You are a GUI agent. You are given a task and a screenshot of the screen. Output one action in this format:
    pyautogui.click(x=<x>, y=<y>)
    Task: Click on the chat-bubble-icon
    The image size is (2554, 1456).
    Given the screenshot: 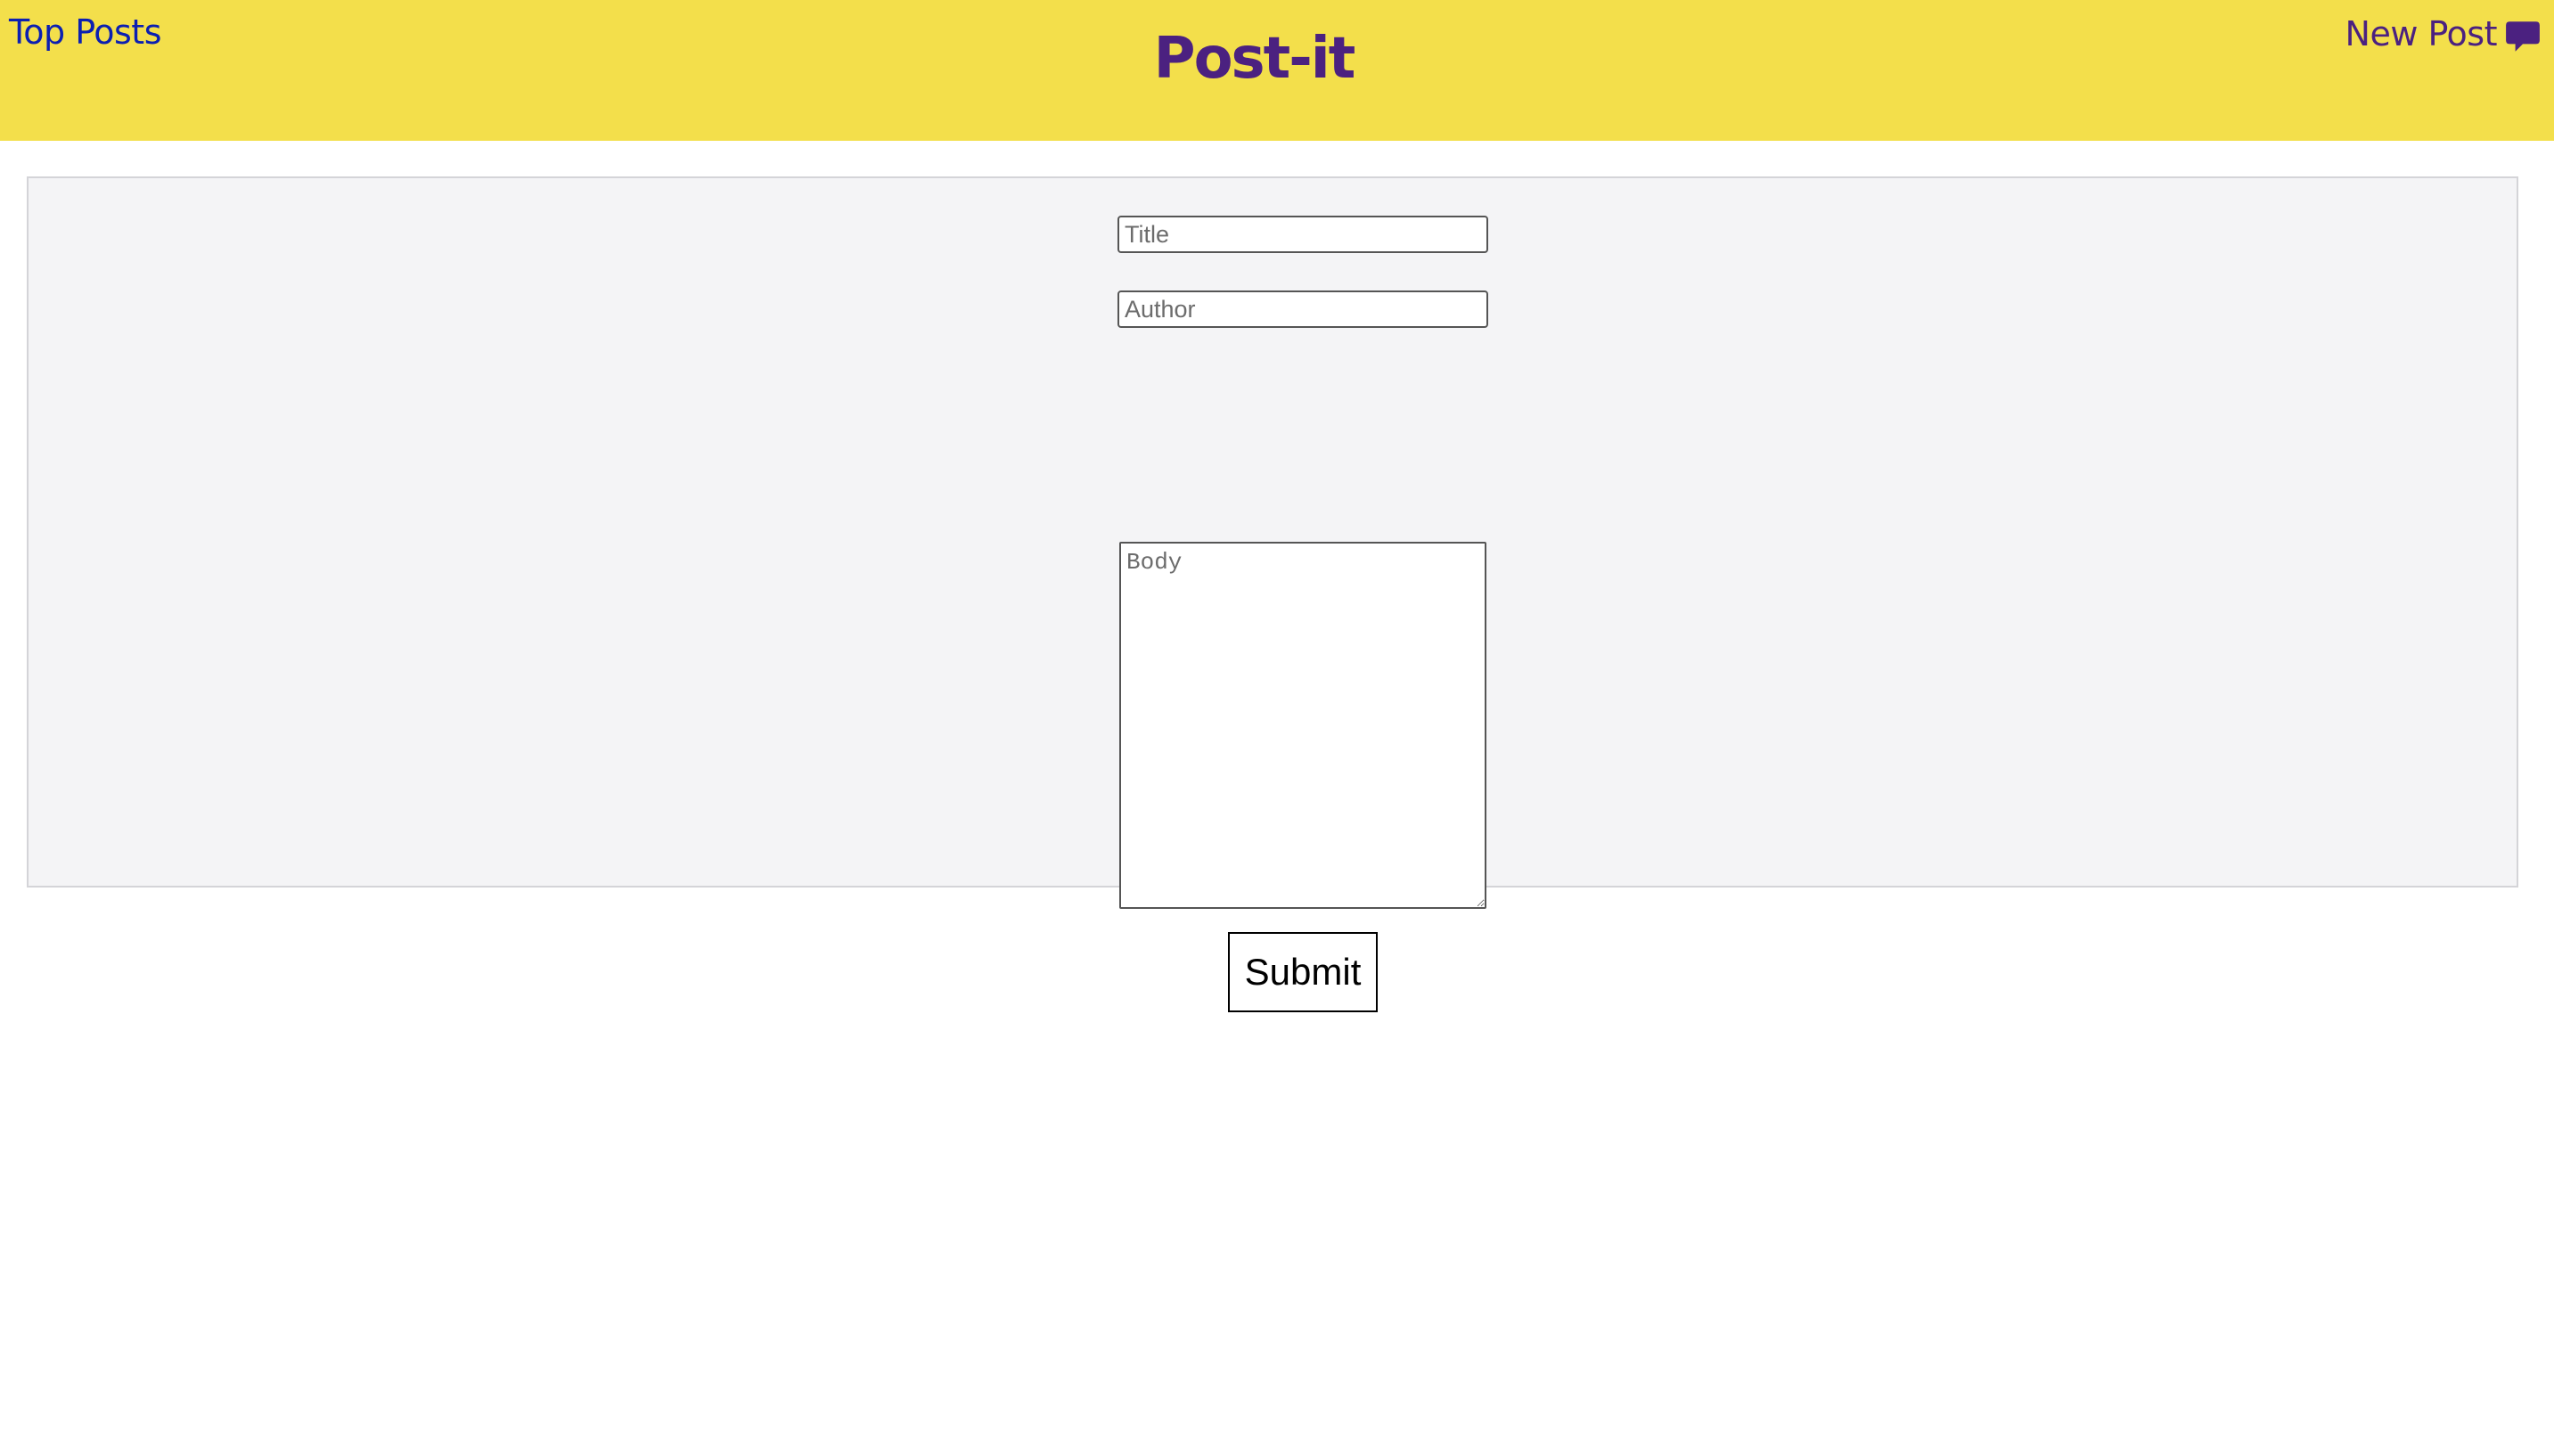 What is the action you would take?
    pyautogui.click(x=2523, y=37)
    